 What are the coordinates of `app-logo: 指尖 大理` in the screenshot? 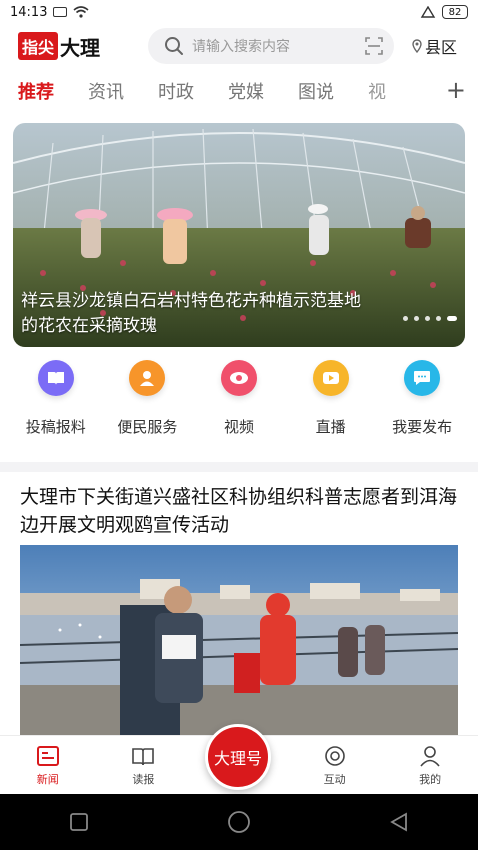 It's located at (73, 46).